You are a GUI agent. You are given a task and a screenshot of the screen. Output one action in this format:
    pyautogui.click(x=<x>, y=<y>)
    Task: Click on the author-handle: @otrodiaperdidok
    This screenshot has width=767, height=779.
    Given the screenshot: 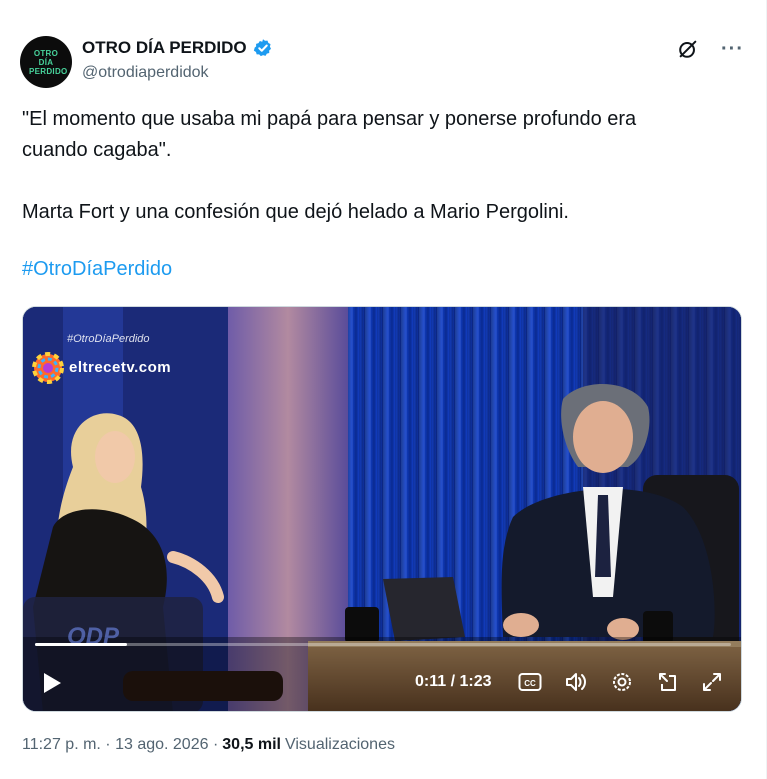 What is the action you would take?
    pyautogui.click(x=145, y=73)
    